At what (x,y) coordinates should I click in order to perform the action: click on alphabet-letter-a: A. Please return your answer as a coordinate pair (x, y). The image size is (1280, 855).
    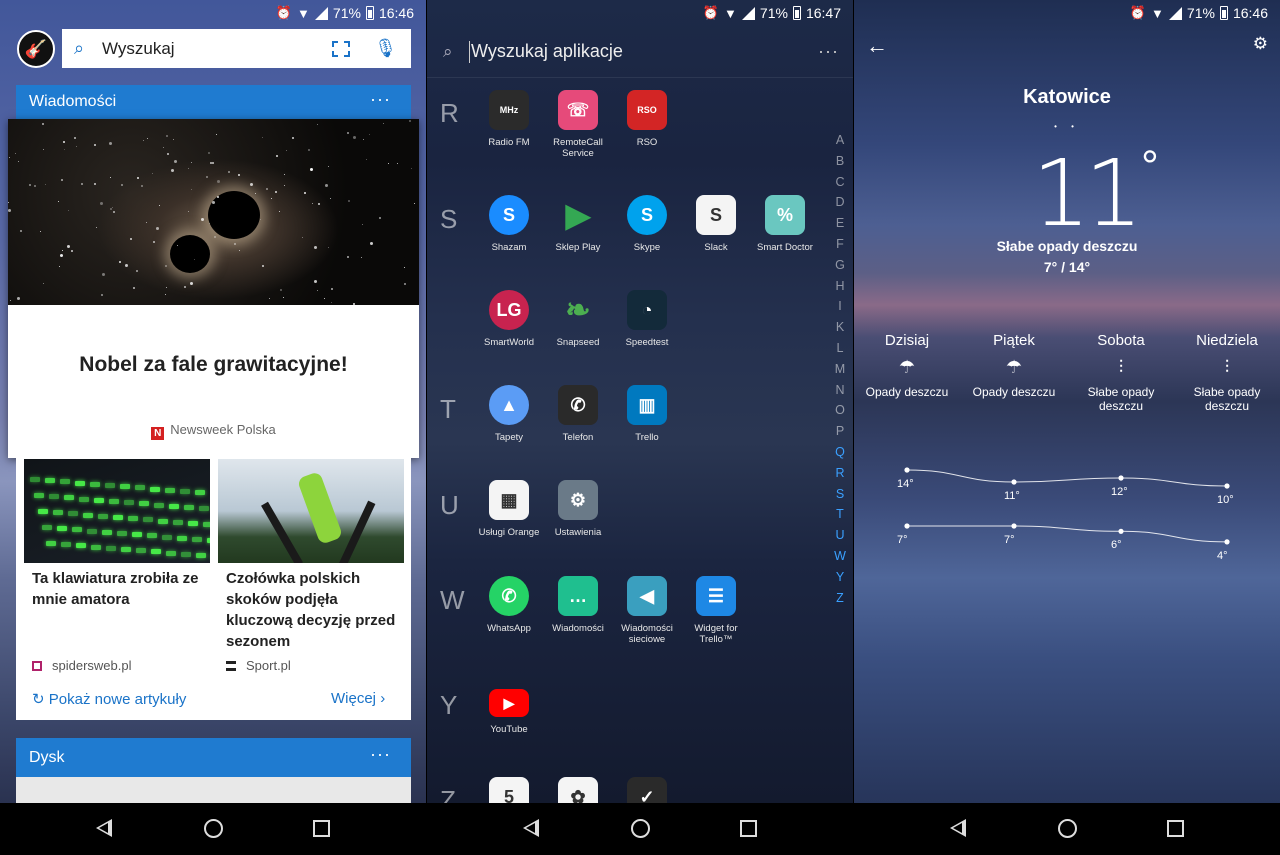
    Looking at the image, I should click on (840, 140).